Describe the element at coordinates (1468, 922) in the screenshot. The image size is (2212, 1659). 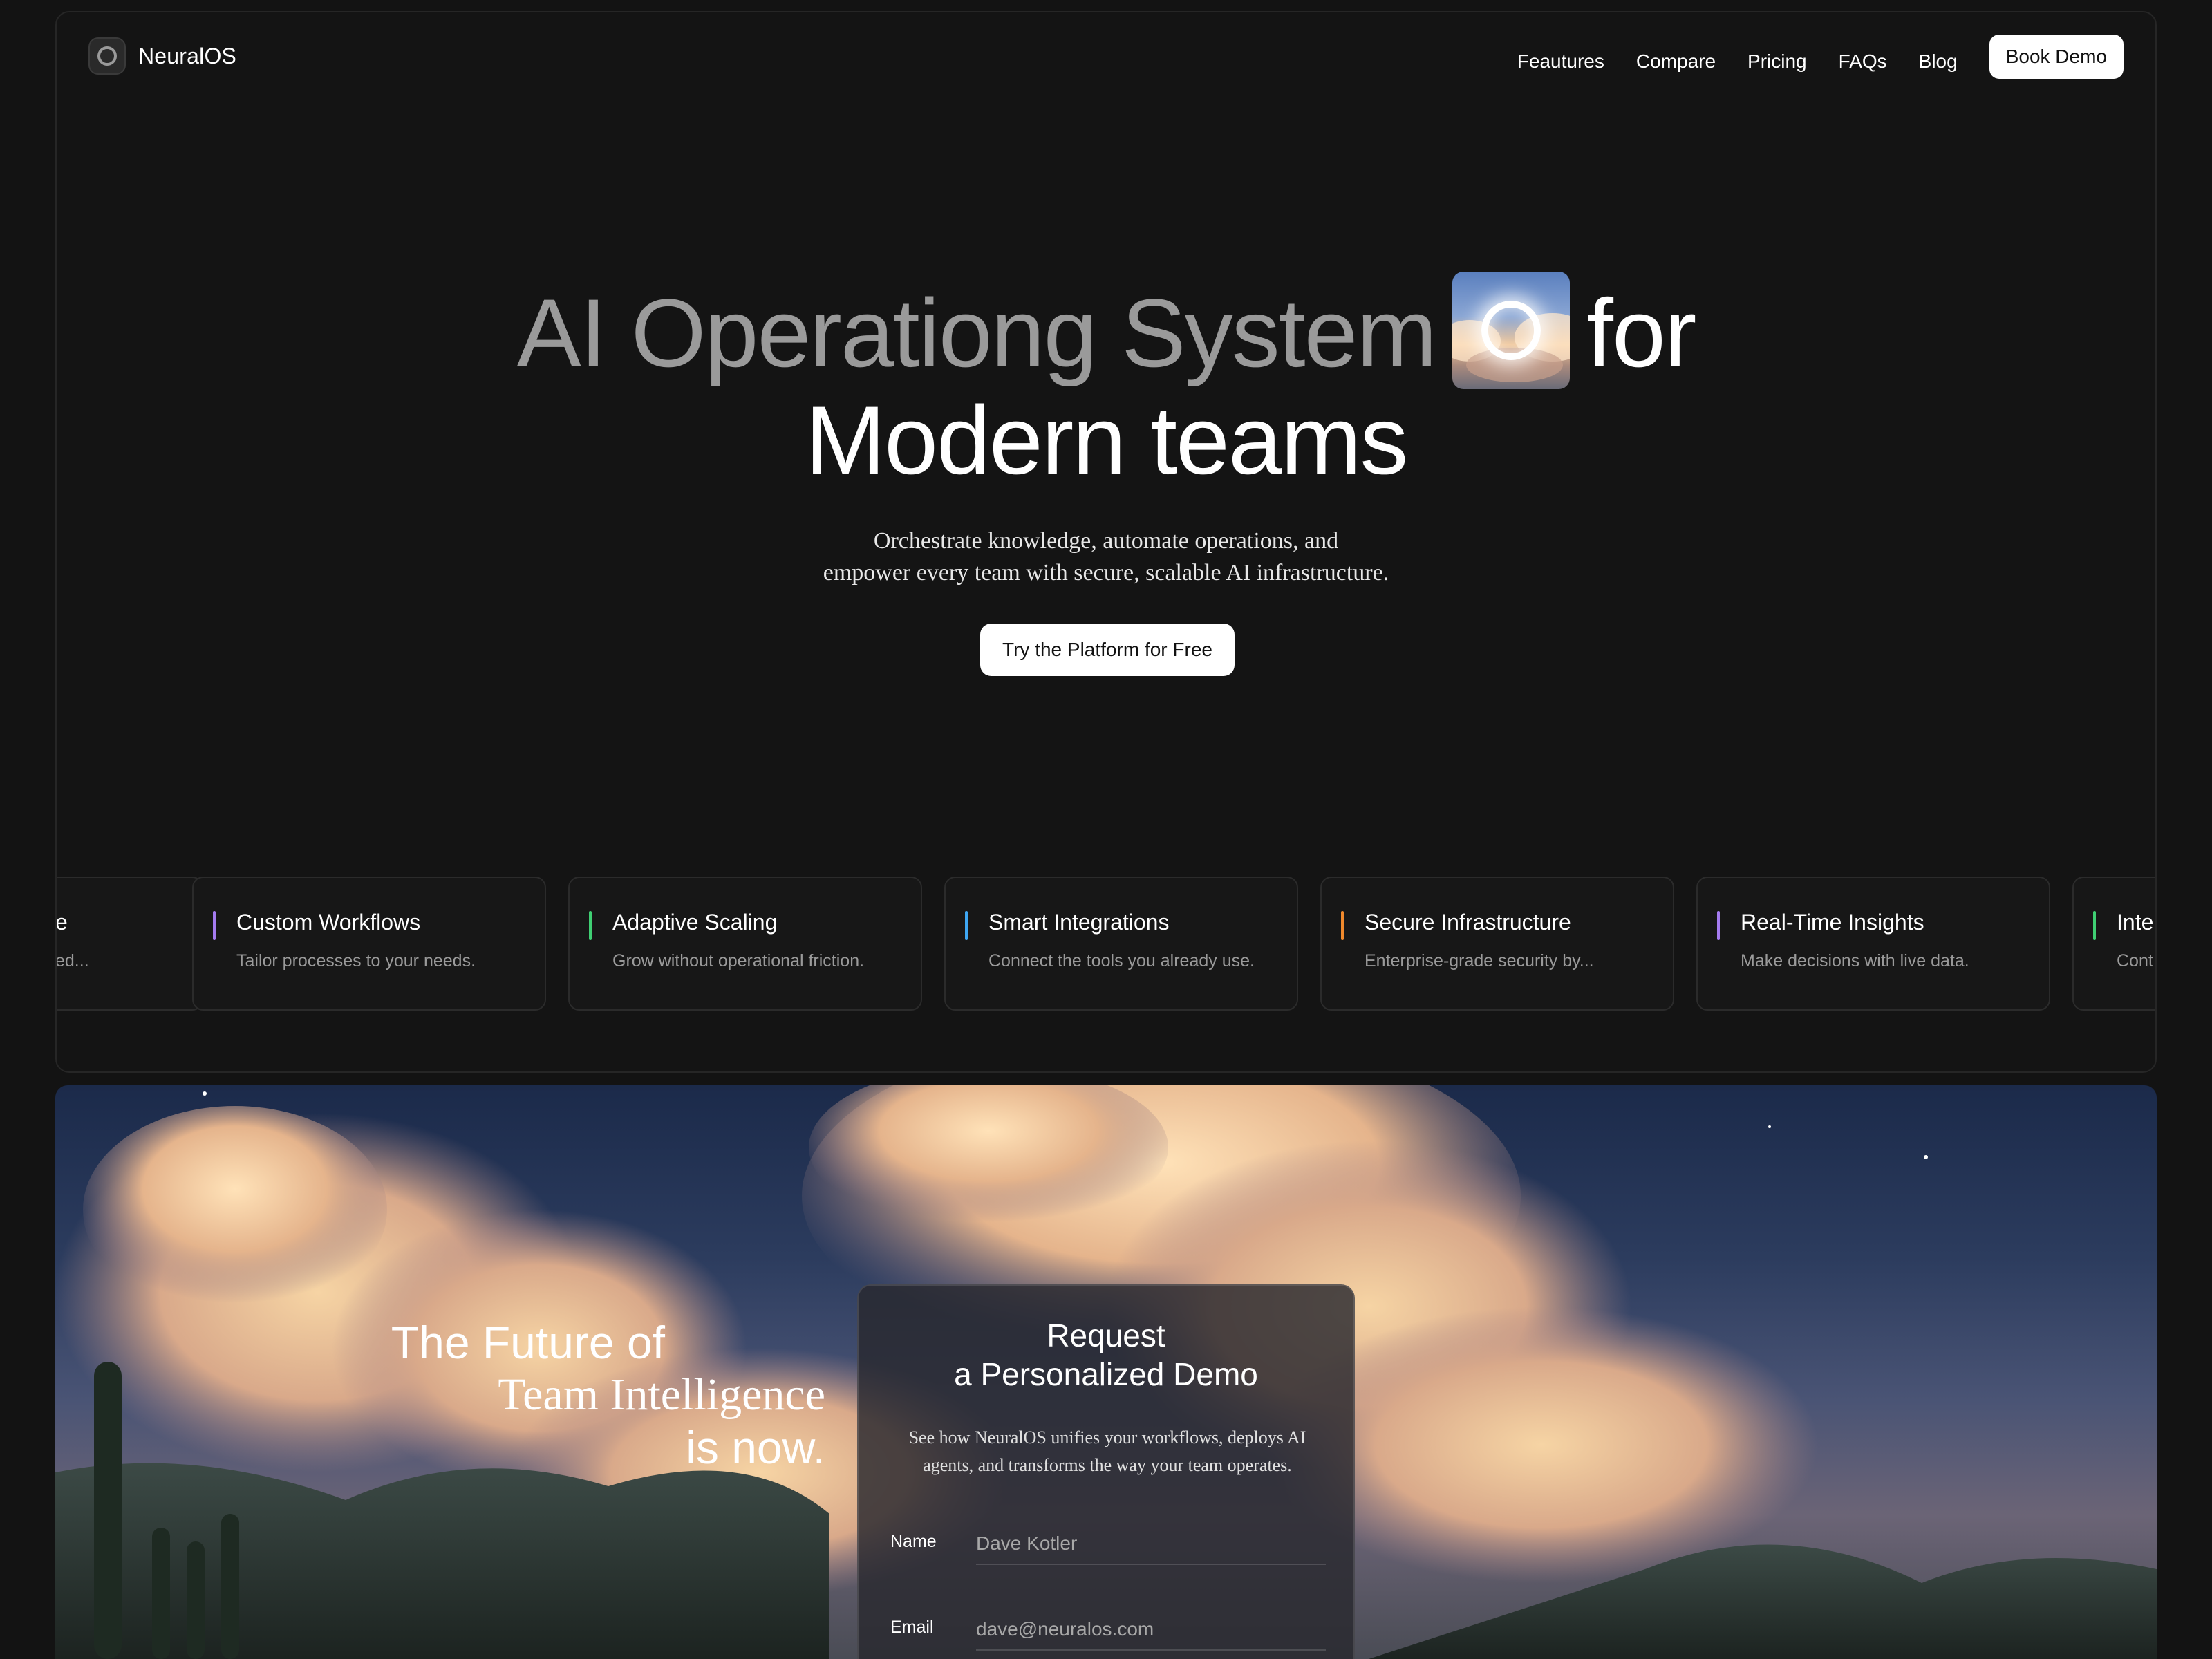
I see `feature-title: Secure Infrastructure` at that location.